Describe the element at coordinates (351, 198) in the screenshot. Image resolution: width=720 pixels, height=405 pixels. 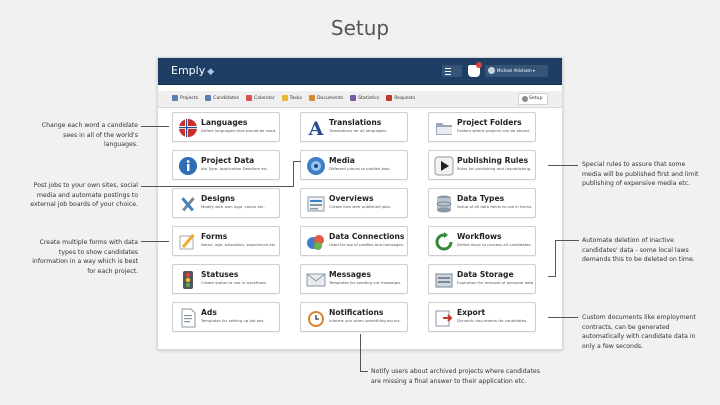
I see `card-title: Overviews` at that location.